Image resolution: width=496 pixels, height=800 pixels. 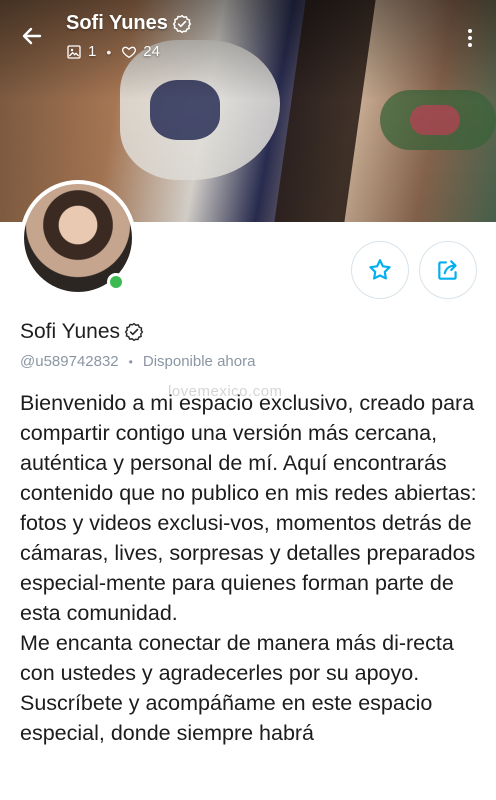 I want to click on star-icon, so click(x=380, y=269).